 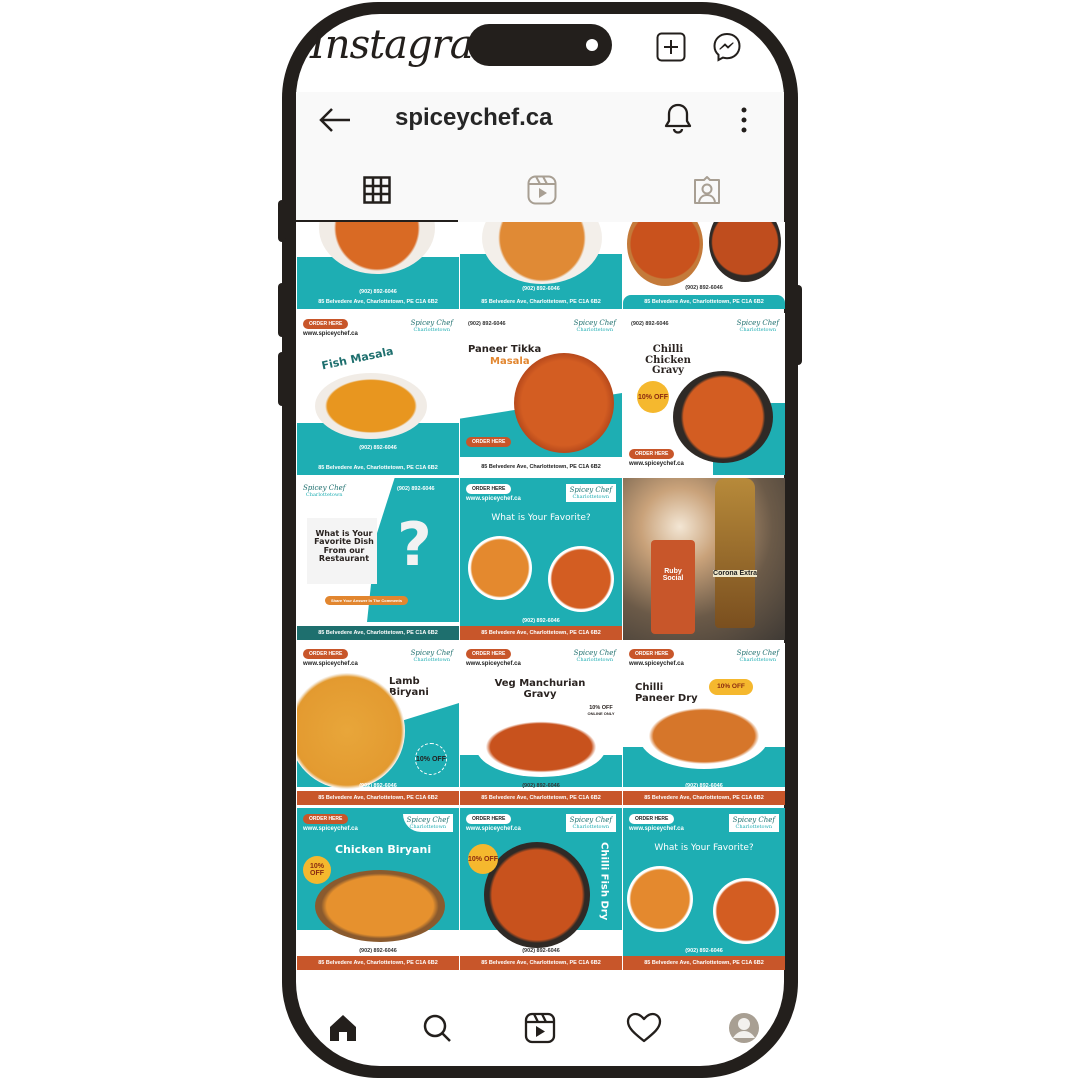 I want to click on tab-tagged, so click(x=707, y=190).